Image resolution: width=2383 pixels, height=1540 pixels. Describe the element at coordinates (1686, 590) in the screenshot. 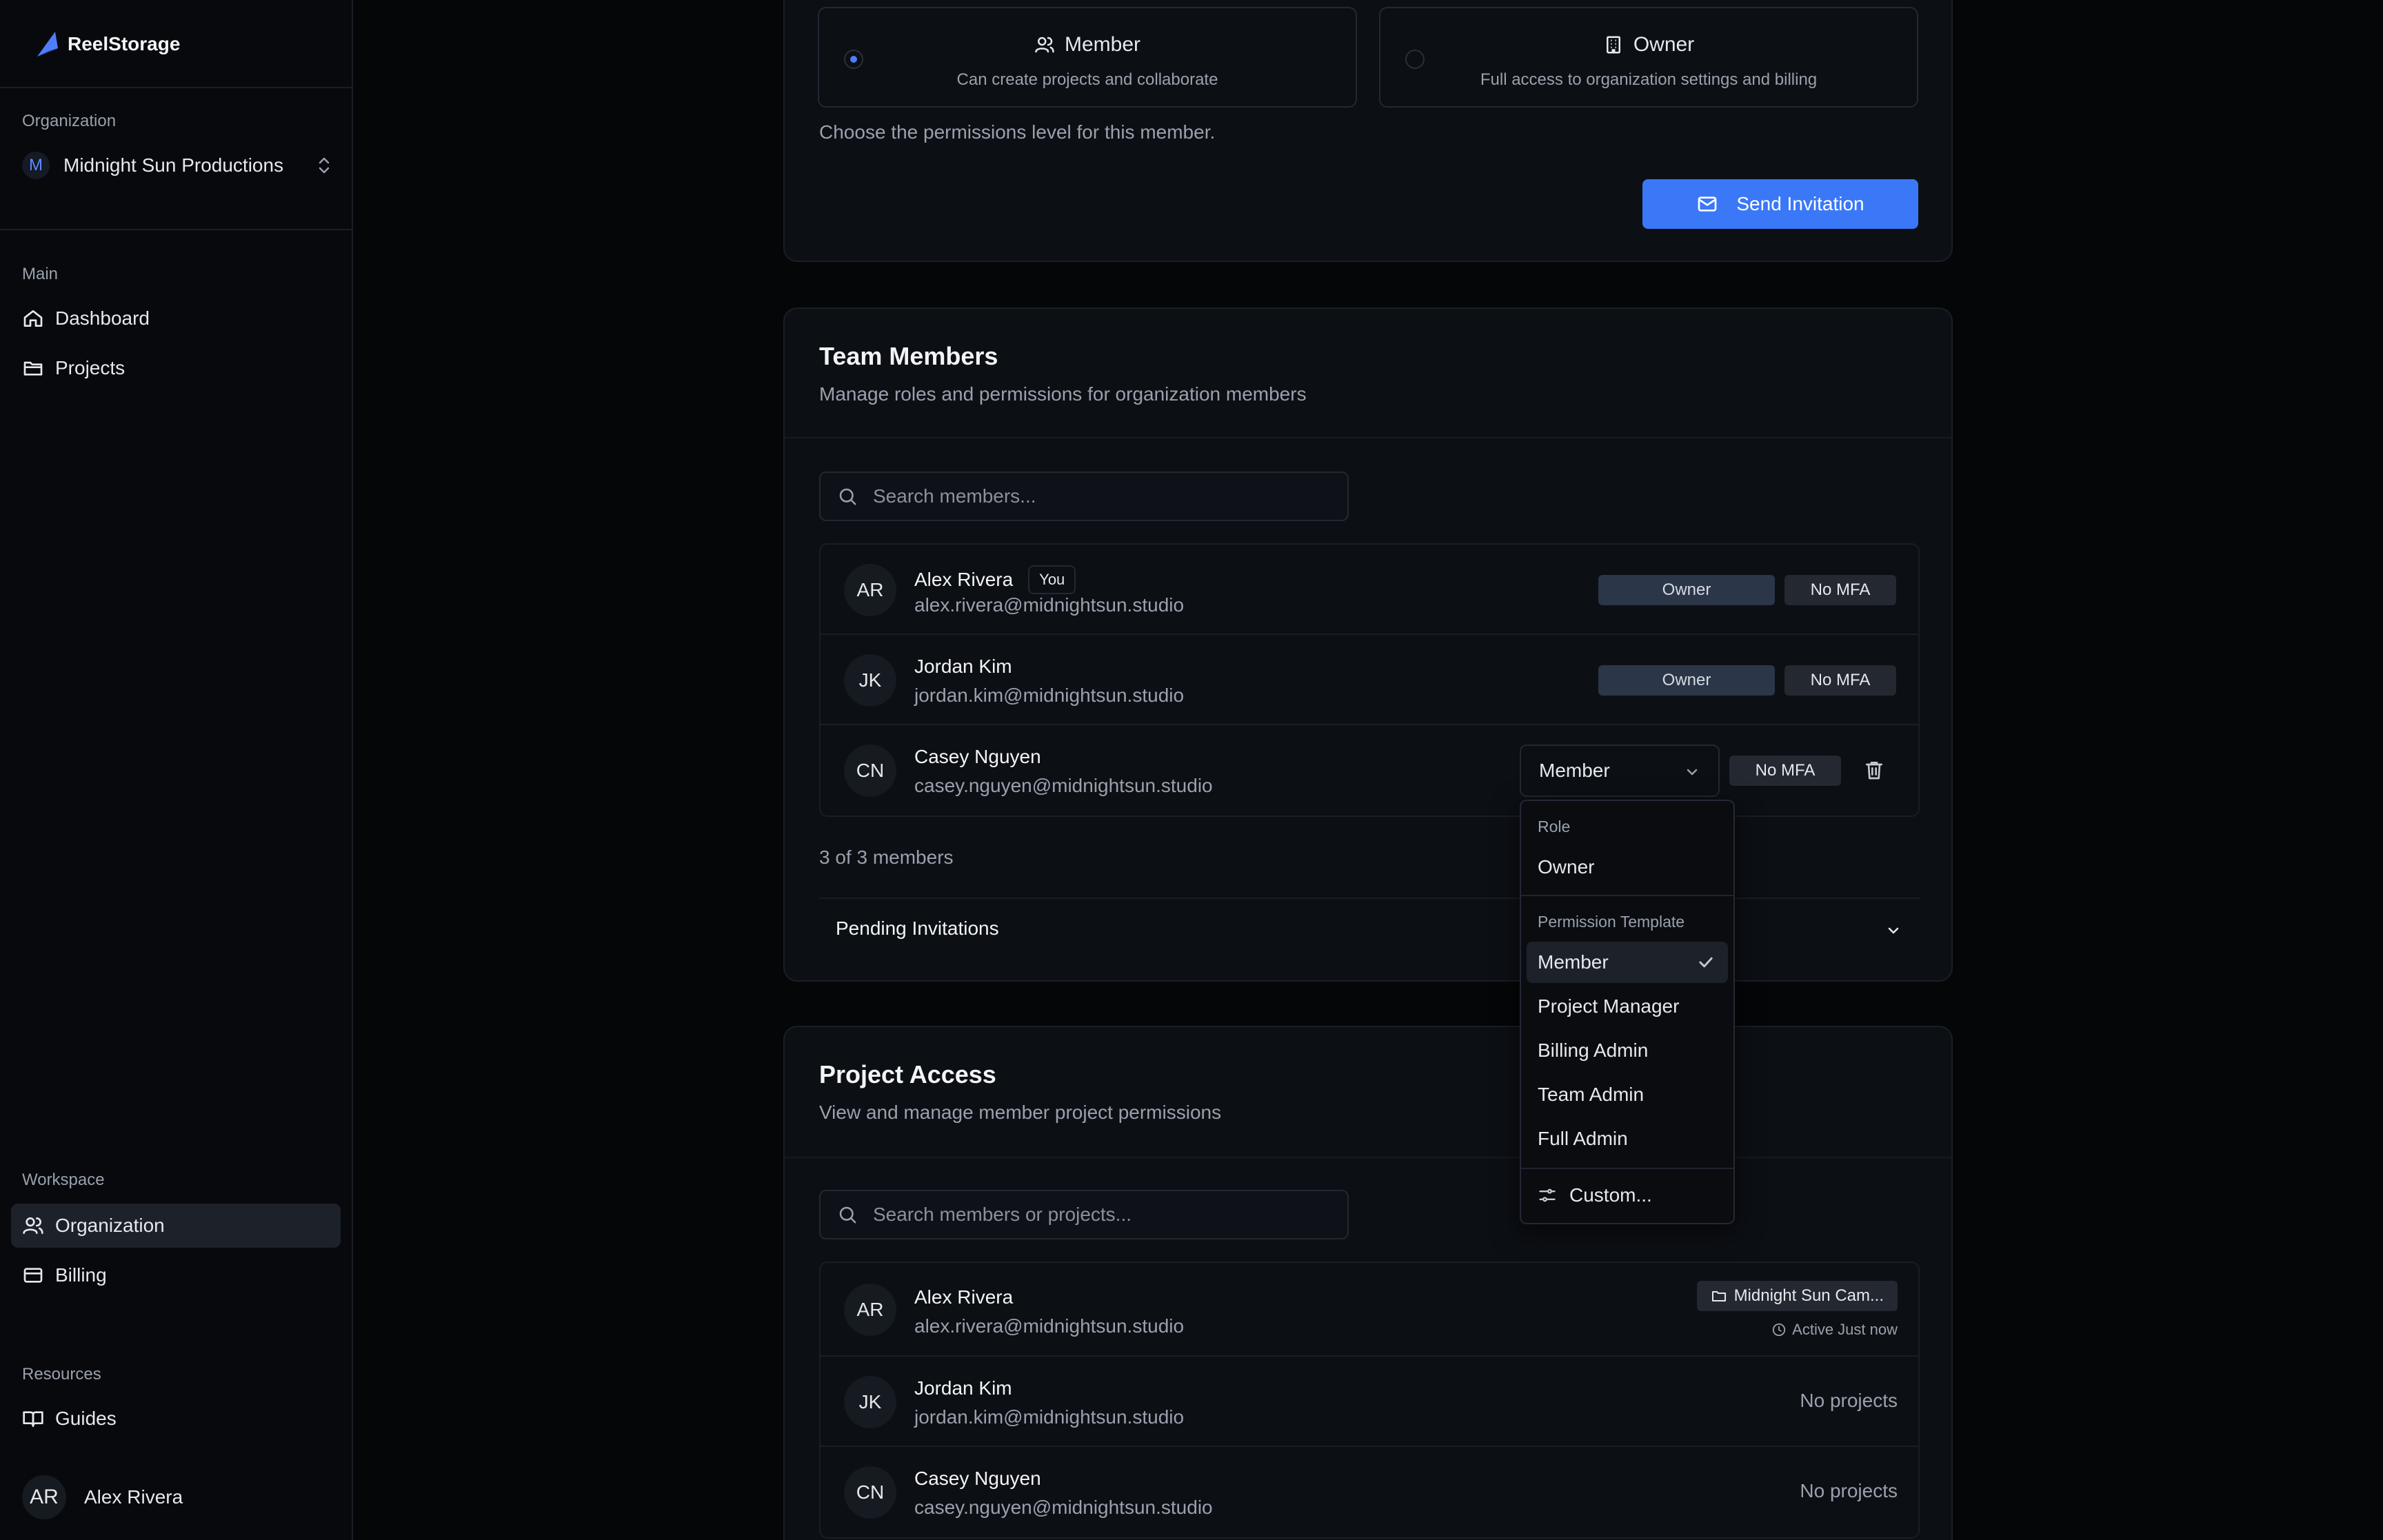

I see `role-badge: Owner` at that location.